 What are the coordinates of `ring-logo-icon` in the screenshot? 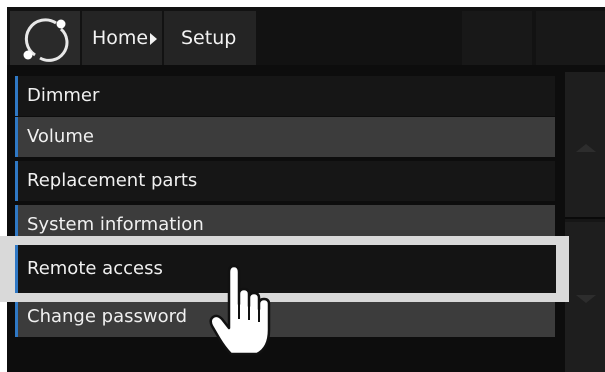 It's located at (46, 40).